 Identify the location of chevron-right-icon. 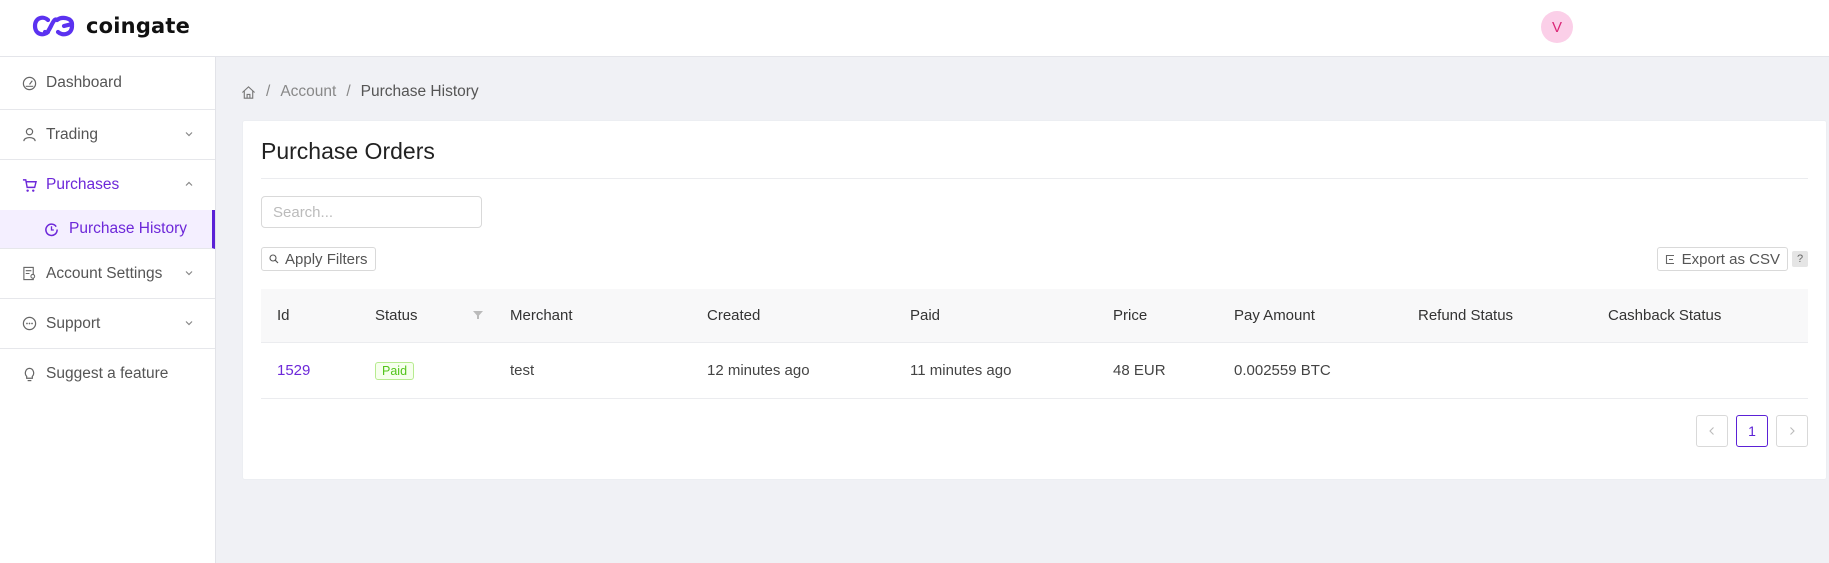
(1792, 431).